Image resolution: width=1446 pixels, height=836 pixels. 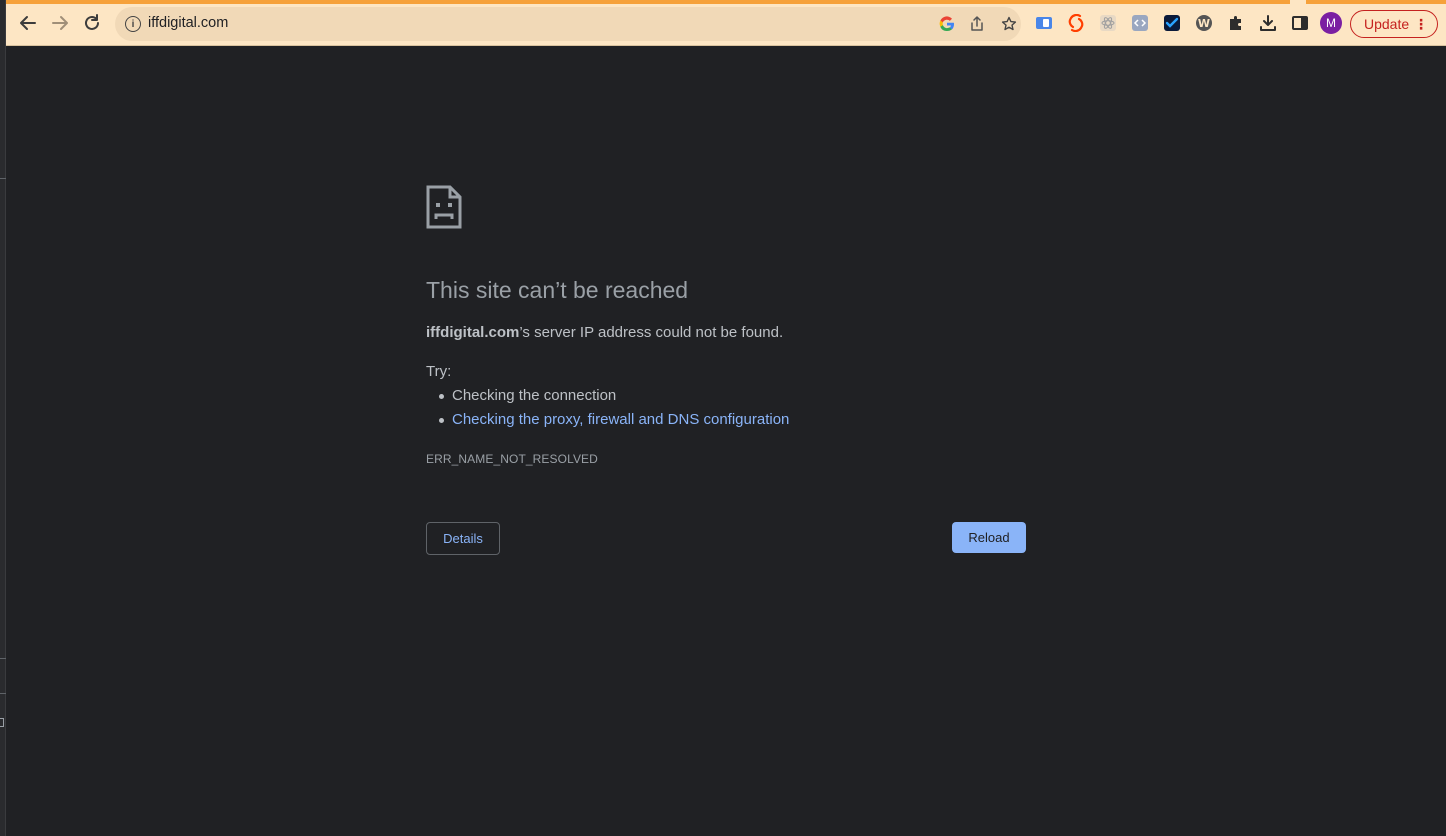 What do you see at coordinates (745, 395) in the screenshot?
I see `suggestion-item: Checking the connection` at bounding box center [745, 395].